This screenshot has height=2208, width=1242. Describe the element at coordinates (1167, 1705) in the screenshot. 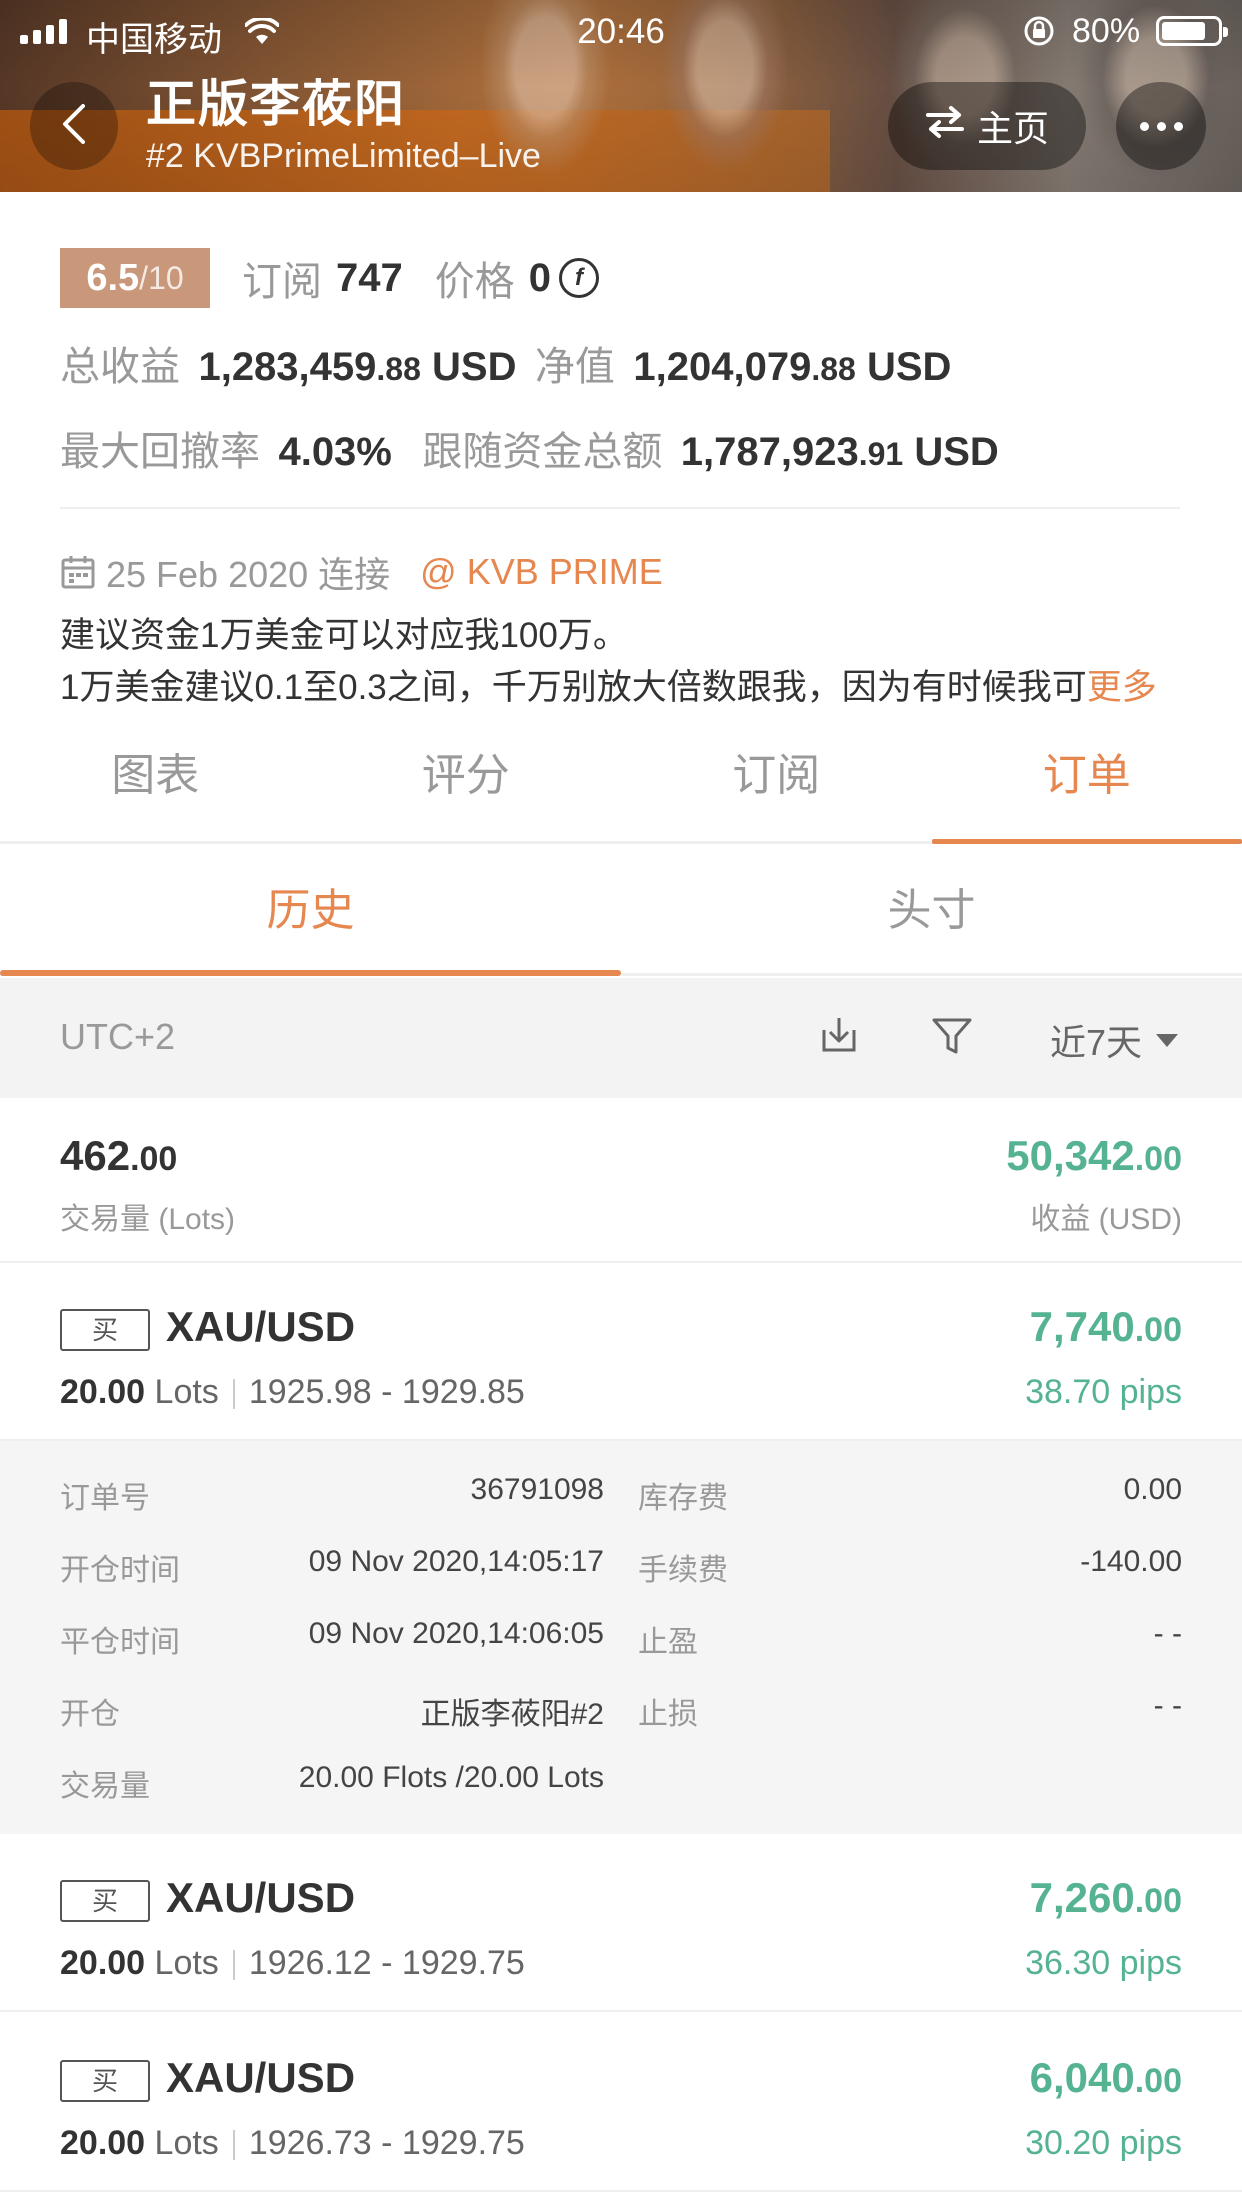

I see `stop-loss-value: - -` at that location.